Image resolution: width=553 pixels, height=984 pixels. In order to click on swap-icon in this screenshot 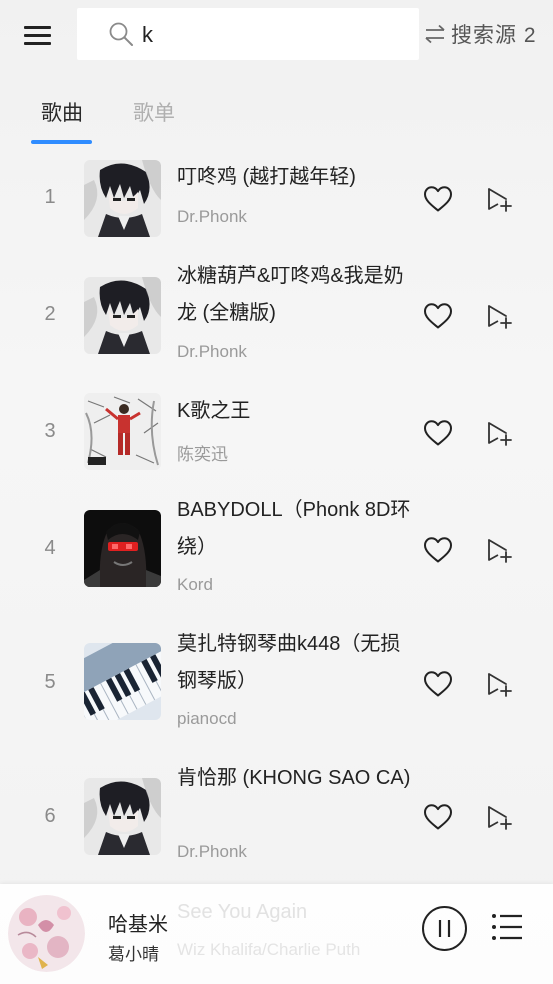, I will do `click(435, 34)`.